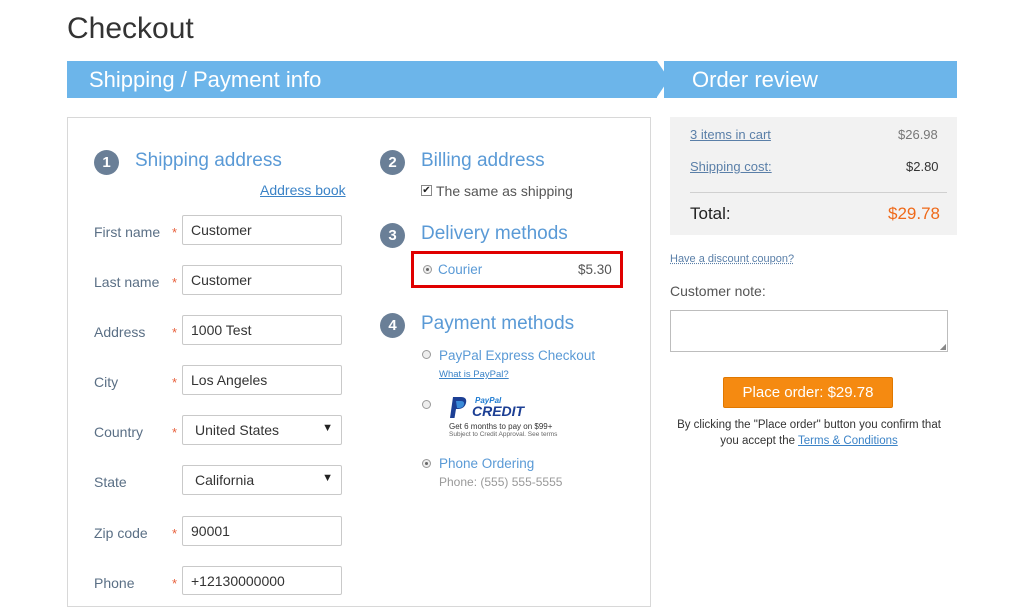 The image size is (1024, 607). What do you see at coordinates (710, 213) in the screenshot?
I see `total-label: Total:` at bounding box center [710, 213].